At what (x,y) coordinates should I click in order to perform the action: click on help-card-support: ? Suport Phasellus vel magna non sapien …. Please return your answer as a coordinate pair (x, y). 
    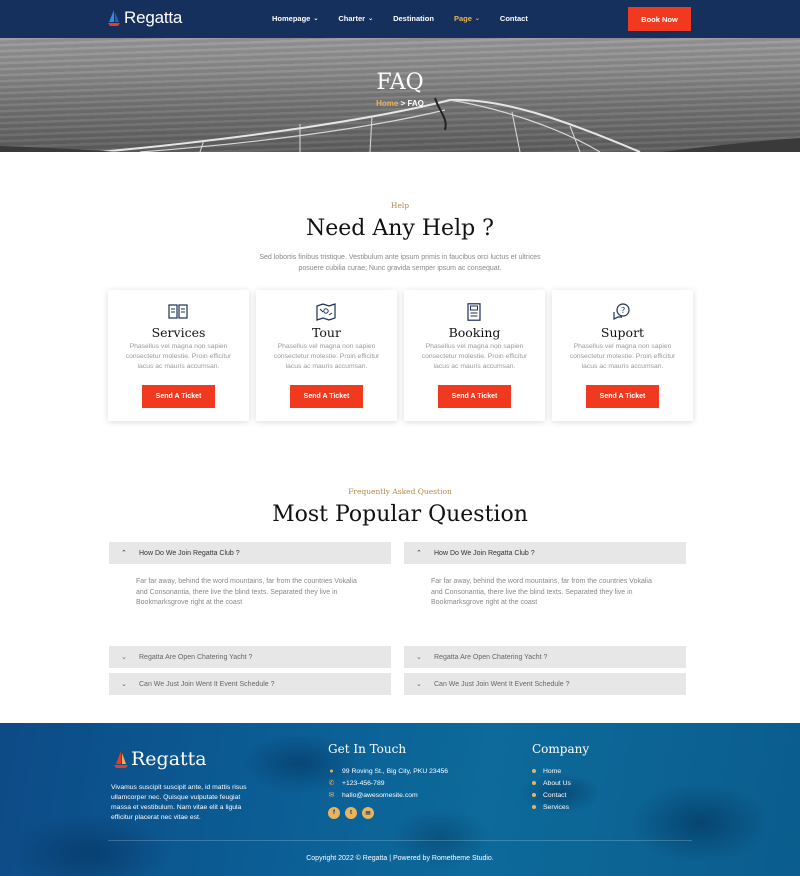
    Looking at the image, I should click on (622, 355).